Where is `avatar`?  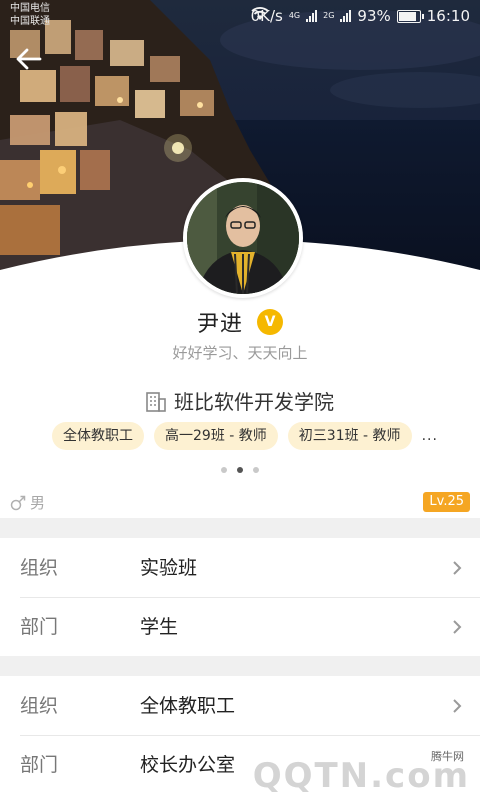 avatar is located at coordinates (243, 238).